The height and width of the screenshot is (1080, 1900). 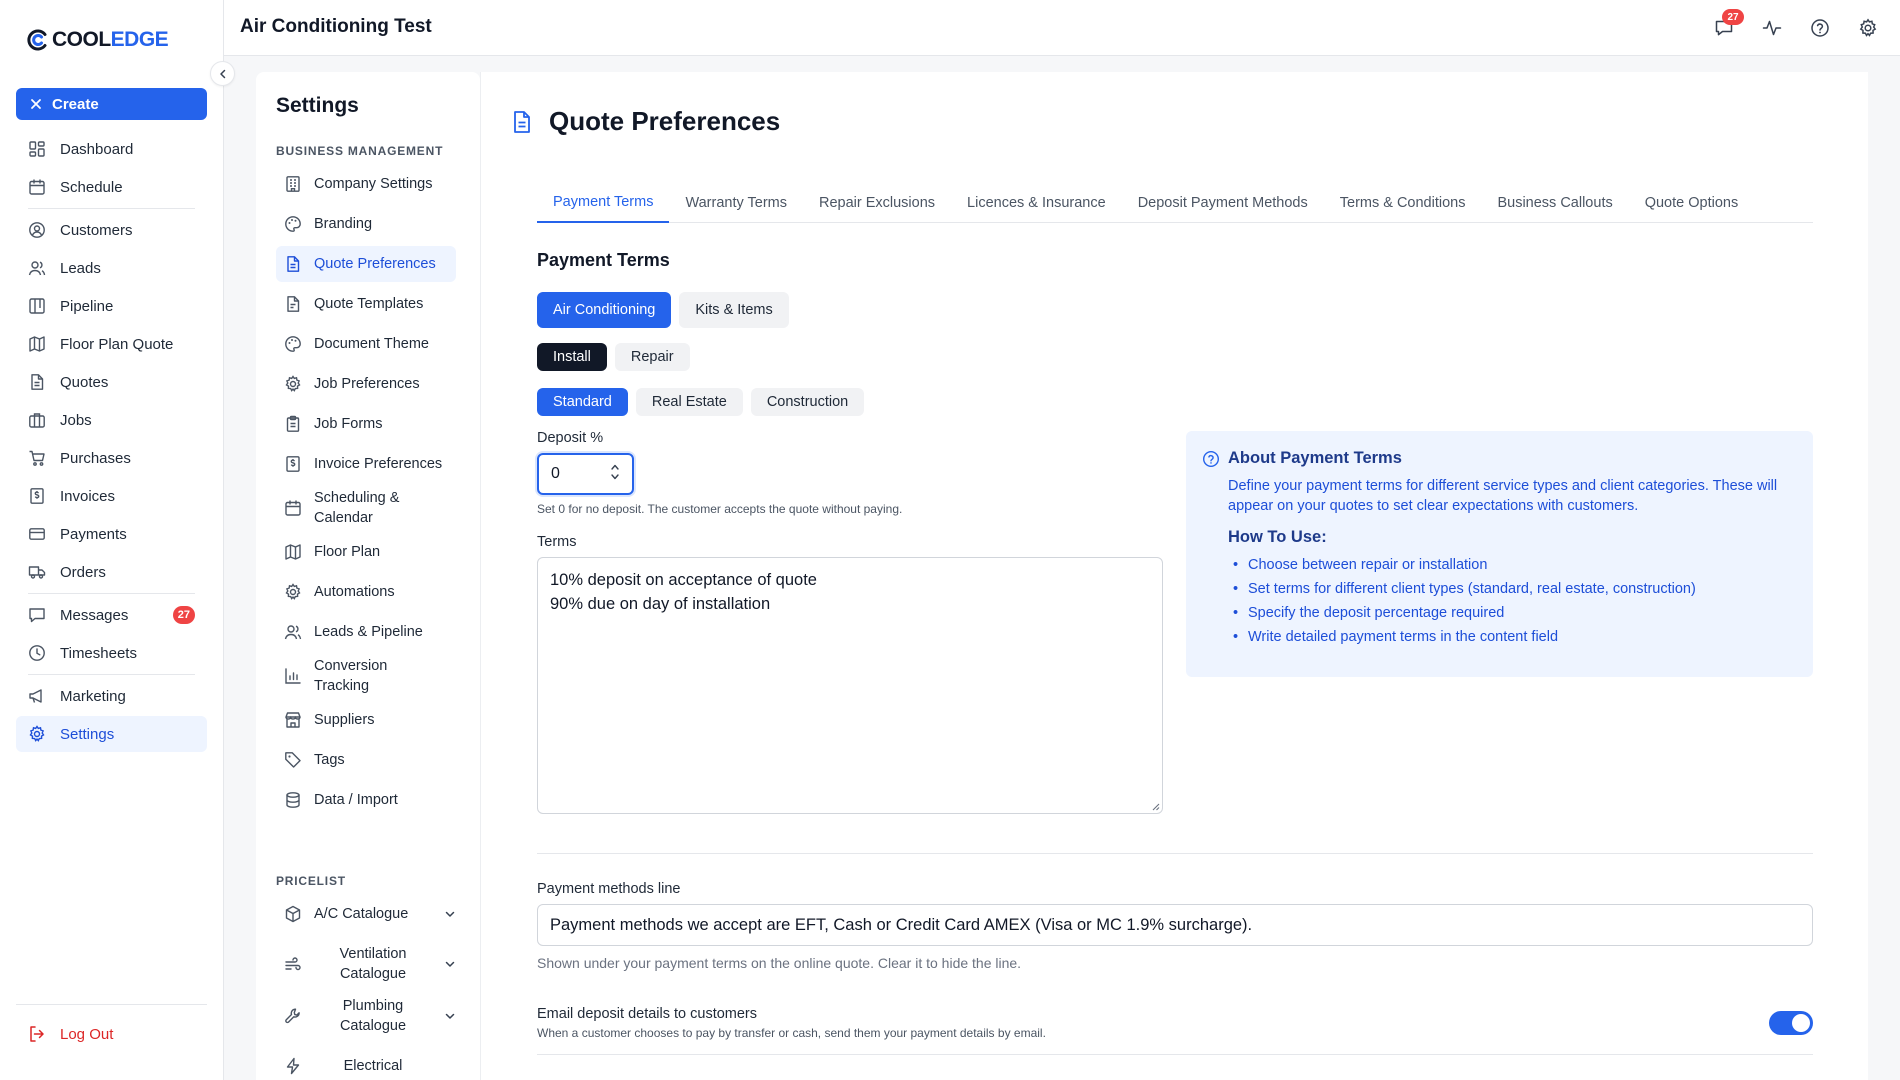 What do you see at coordinates (329, 760) in the screenshot?
I see `settings-item-label: Tags` at bounding box center [329, 760].